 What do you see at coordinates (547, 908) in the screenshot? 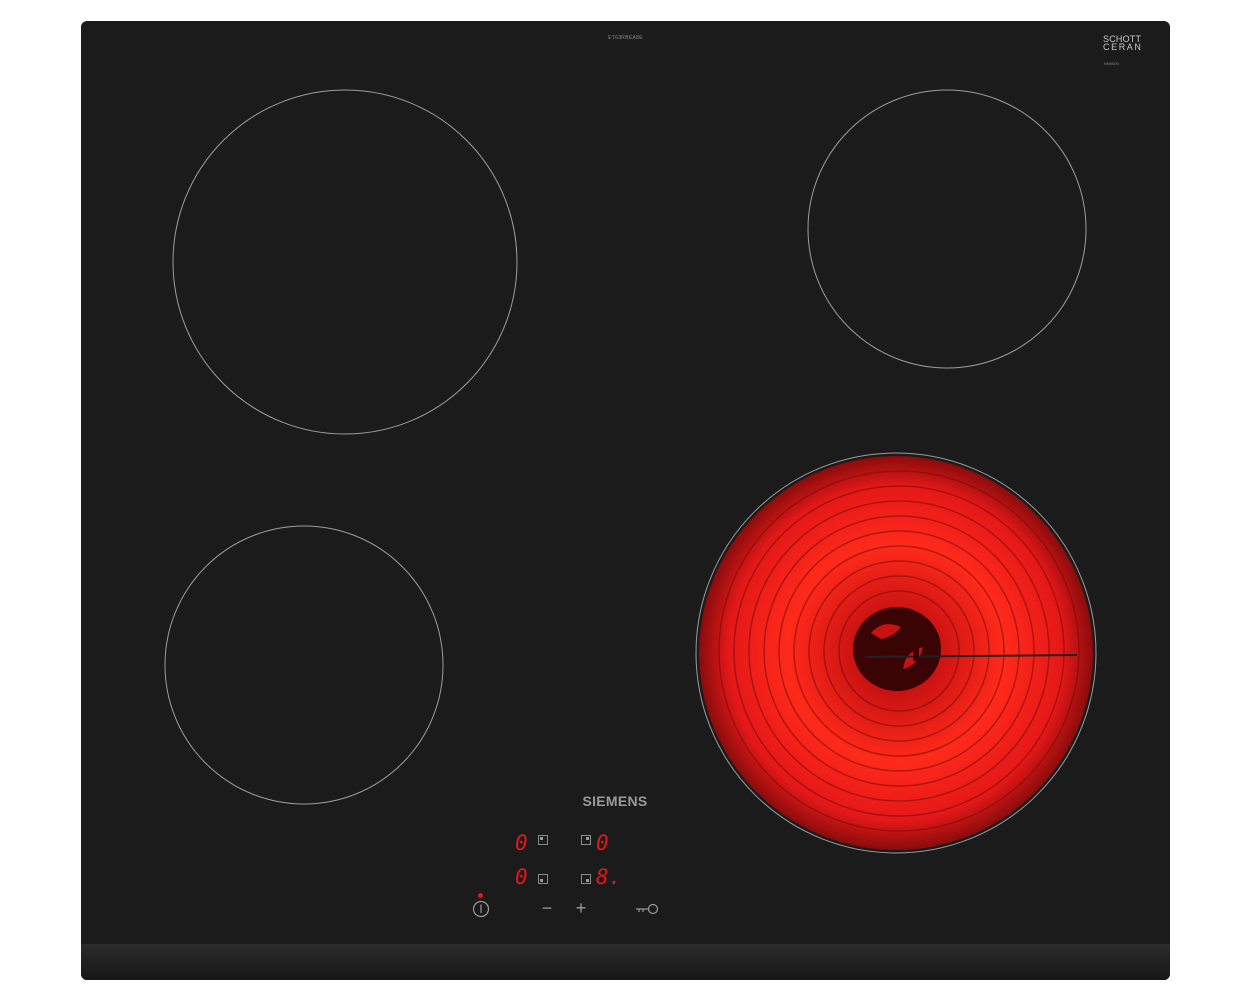
I see `minus-button: −` at bounding box center [547, 908].